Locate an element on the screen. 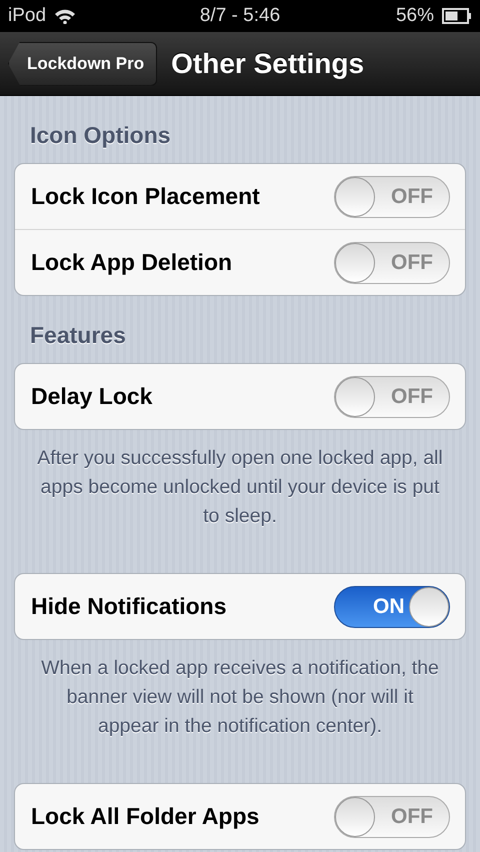  toggle-switch: ON is located at coordinates (392, 607).